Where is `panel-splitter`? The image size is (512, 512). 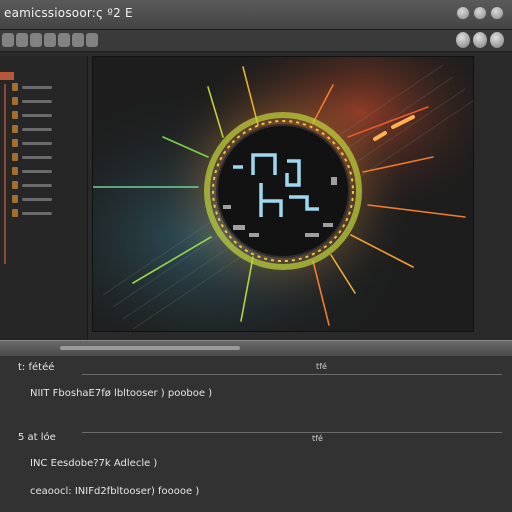 panel-splitter is located at coordinates (256, 348).